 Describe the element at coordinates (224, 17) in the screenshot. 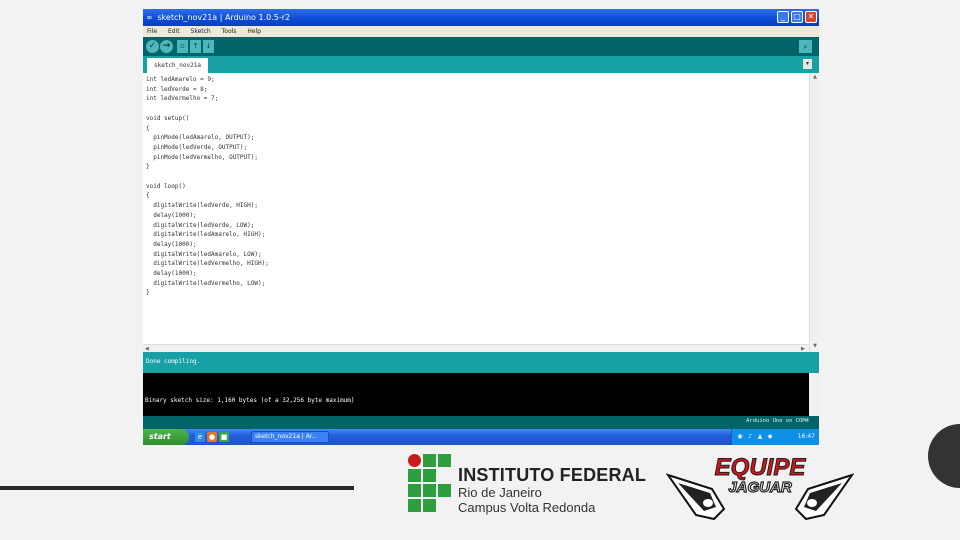

I see `window-title: sketch_nov21a | Arduino 1.0.5-r2` at that location.